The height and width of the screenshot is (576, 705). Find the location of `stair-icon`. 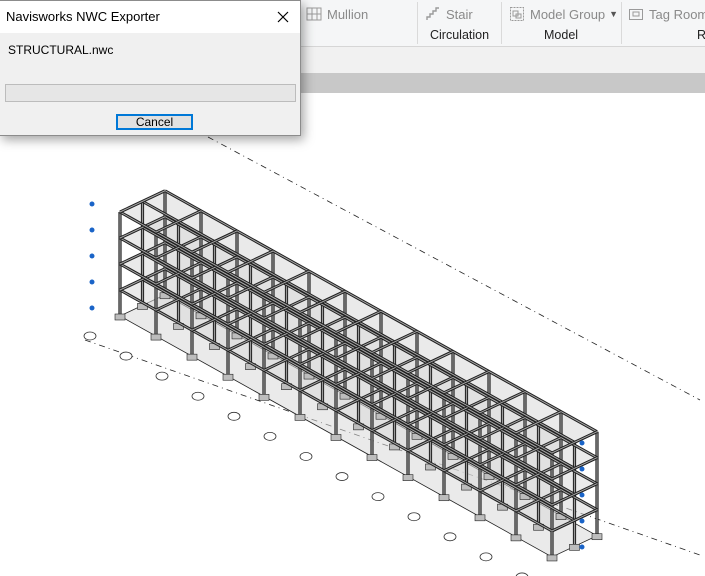

stair-icon is located at coordinates (433, 14).